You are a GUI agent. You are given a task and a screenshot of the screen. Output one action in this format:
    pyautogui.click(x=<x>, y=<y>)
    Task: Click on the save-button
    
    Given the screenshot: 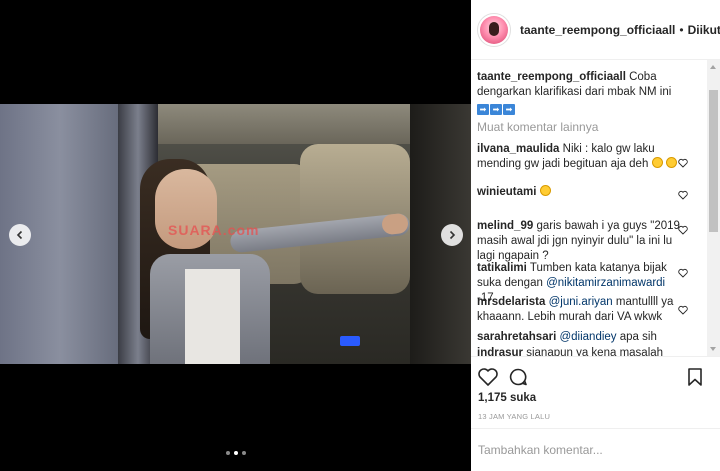 What is the action you would take?
    pyautogui.click(x=695, y=377)
    